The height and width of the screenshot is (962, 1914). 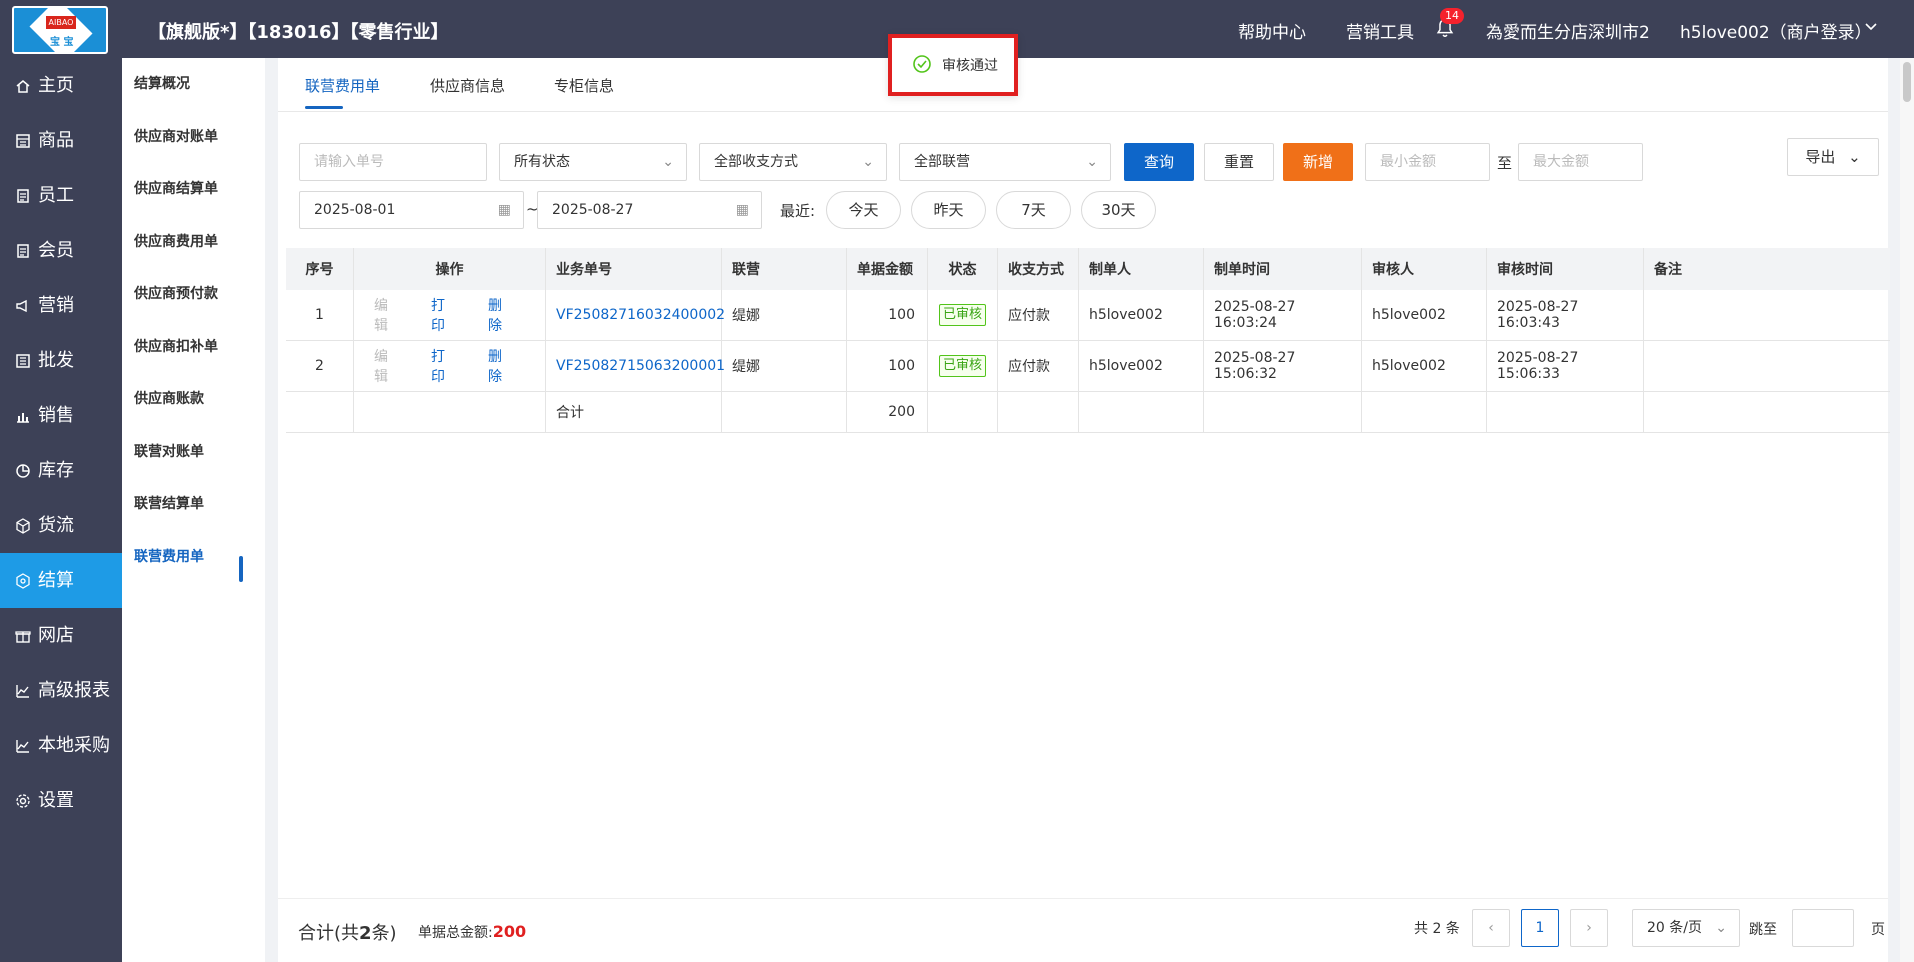 What do you see at coordinates (504, 210) in the screenshot?
I see `calendar-icon: ▦` at bounding box center [504, 210].